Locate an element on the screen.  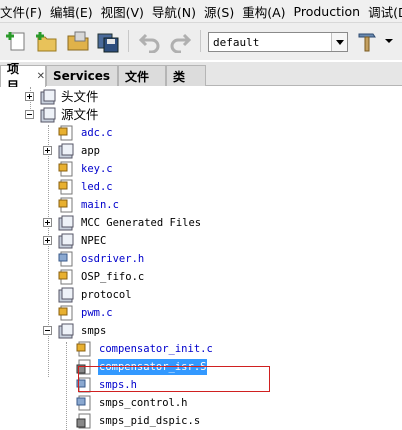
undo-button is located at coordinates (150, 41).